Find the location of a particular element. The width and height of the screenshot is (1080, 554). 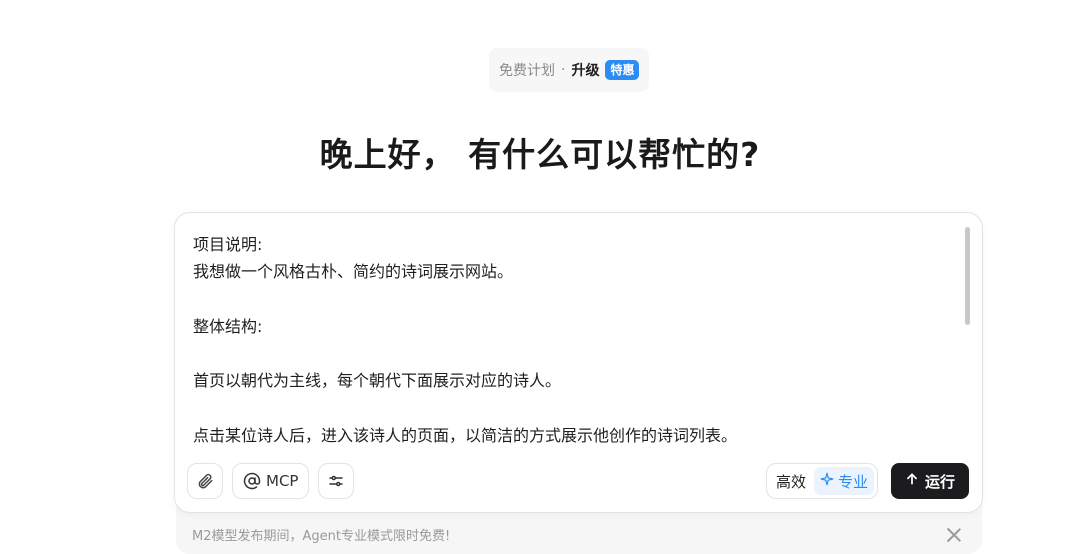

sparkle-icon is located at coordinates (827, 481).